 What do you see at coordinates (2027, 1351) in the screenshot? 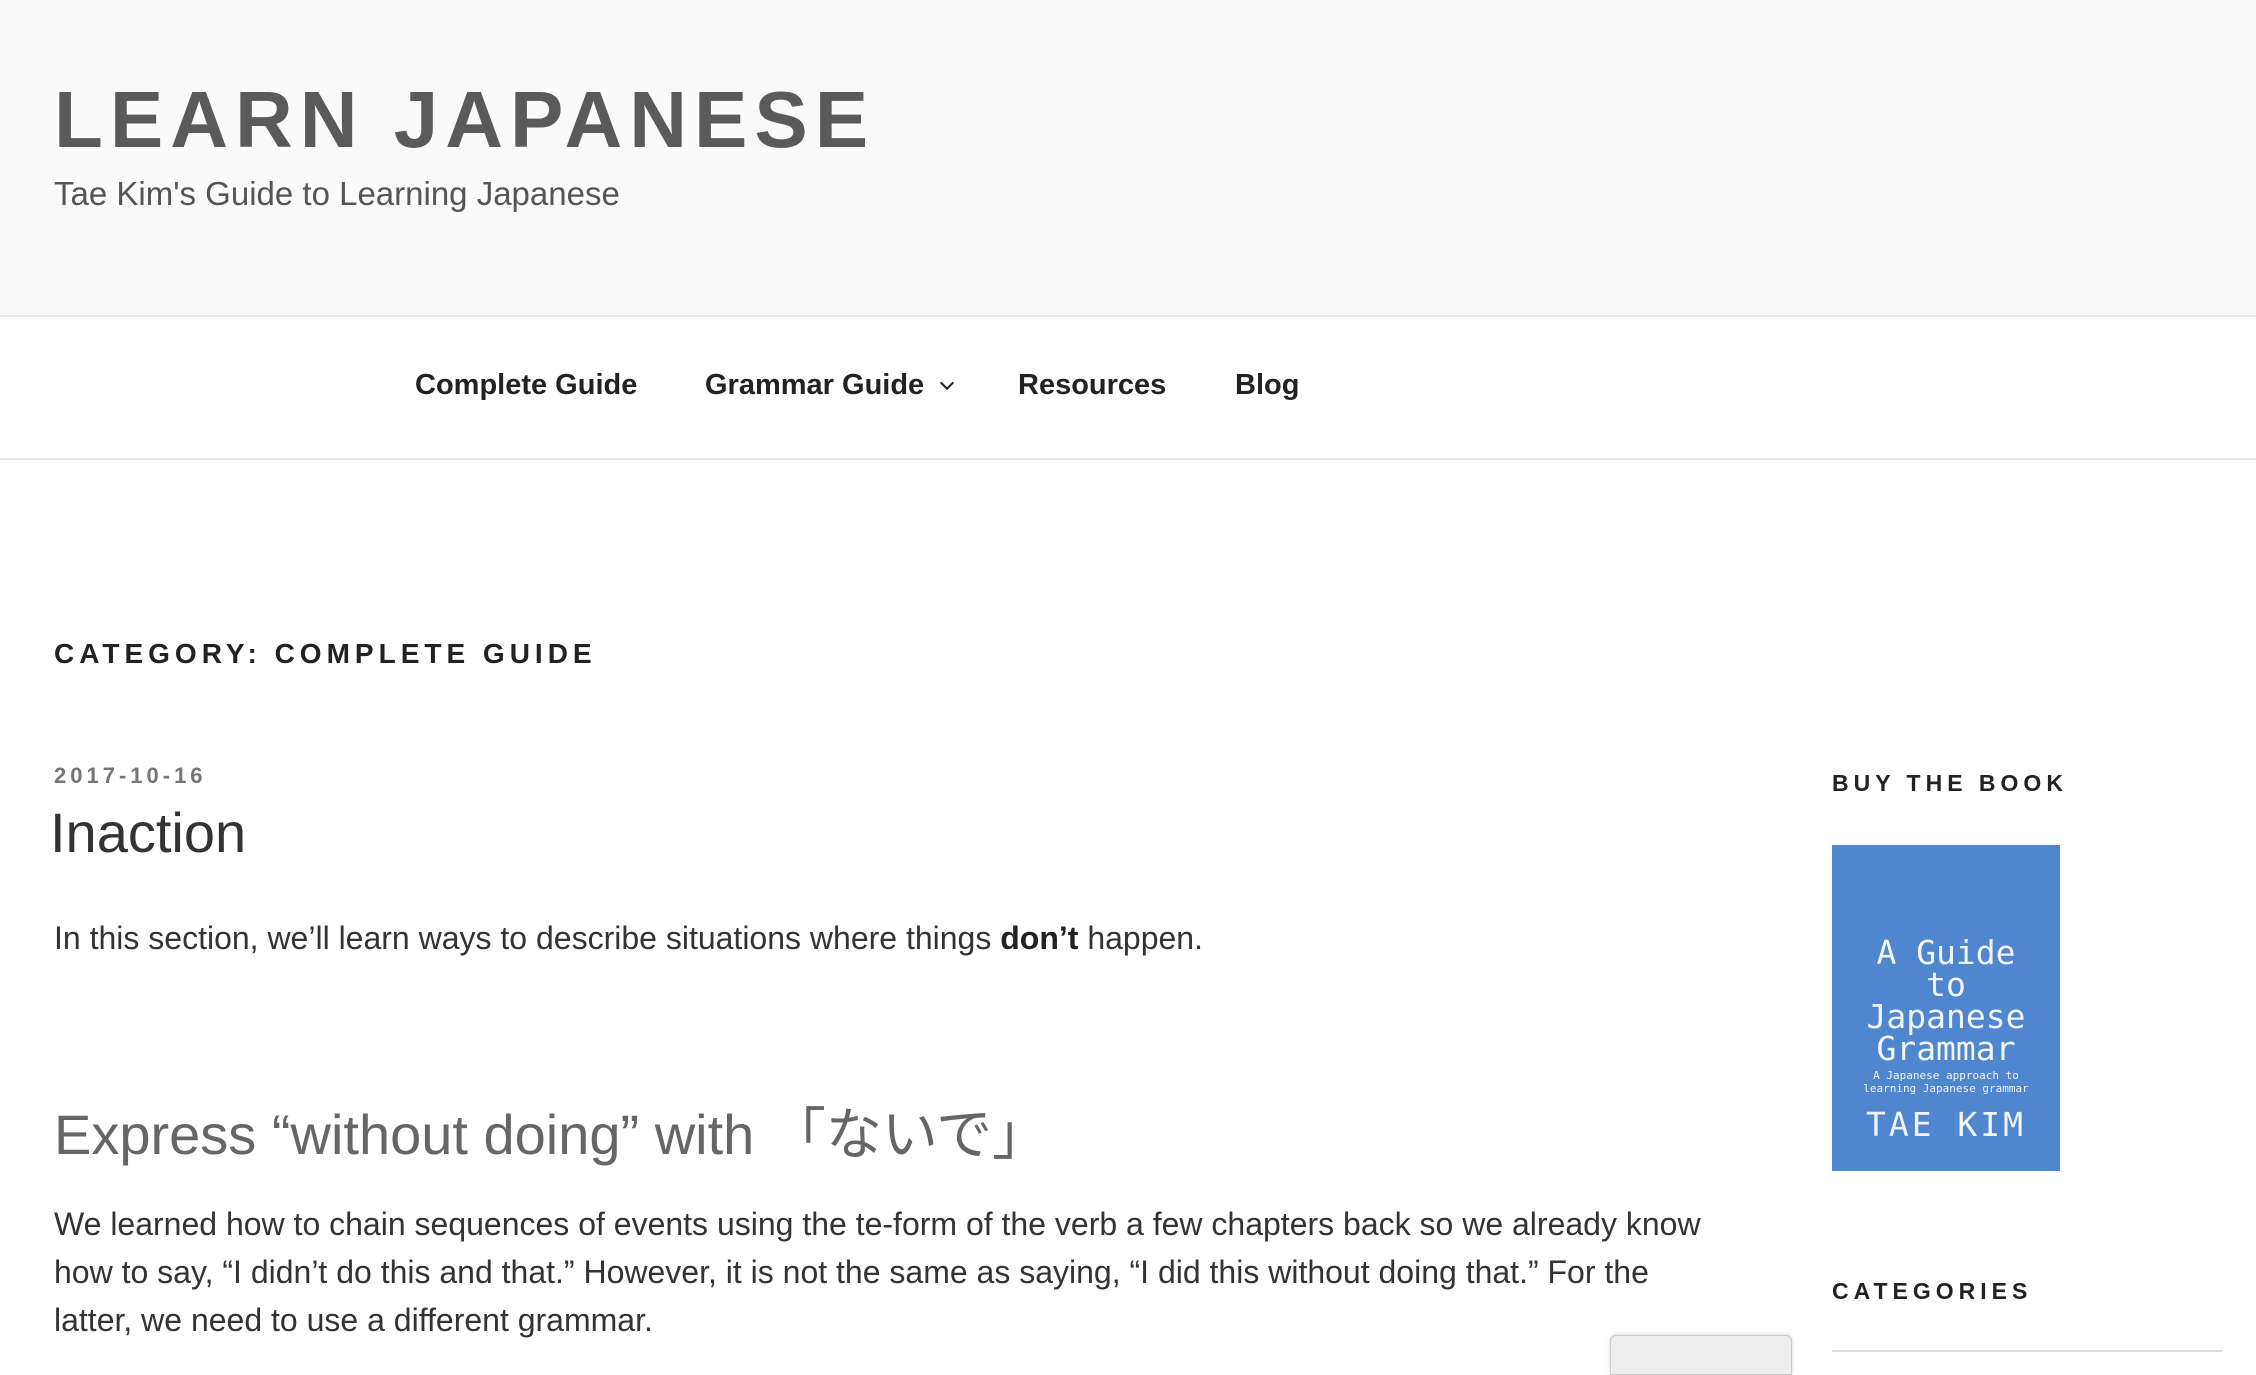
I see `widget-divider` at bounding box center [2027, 1351].